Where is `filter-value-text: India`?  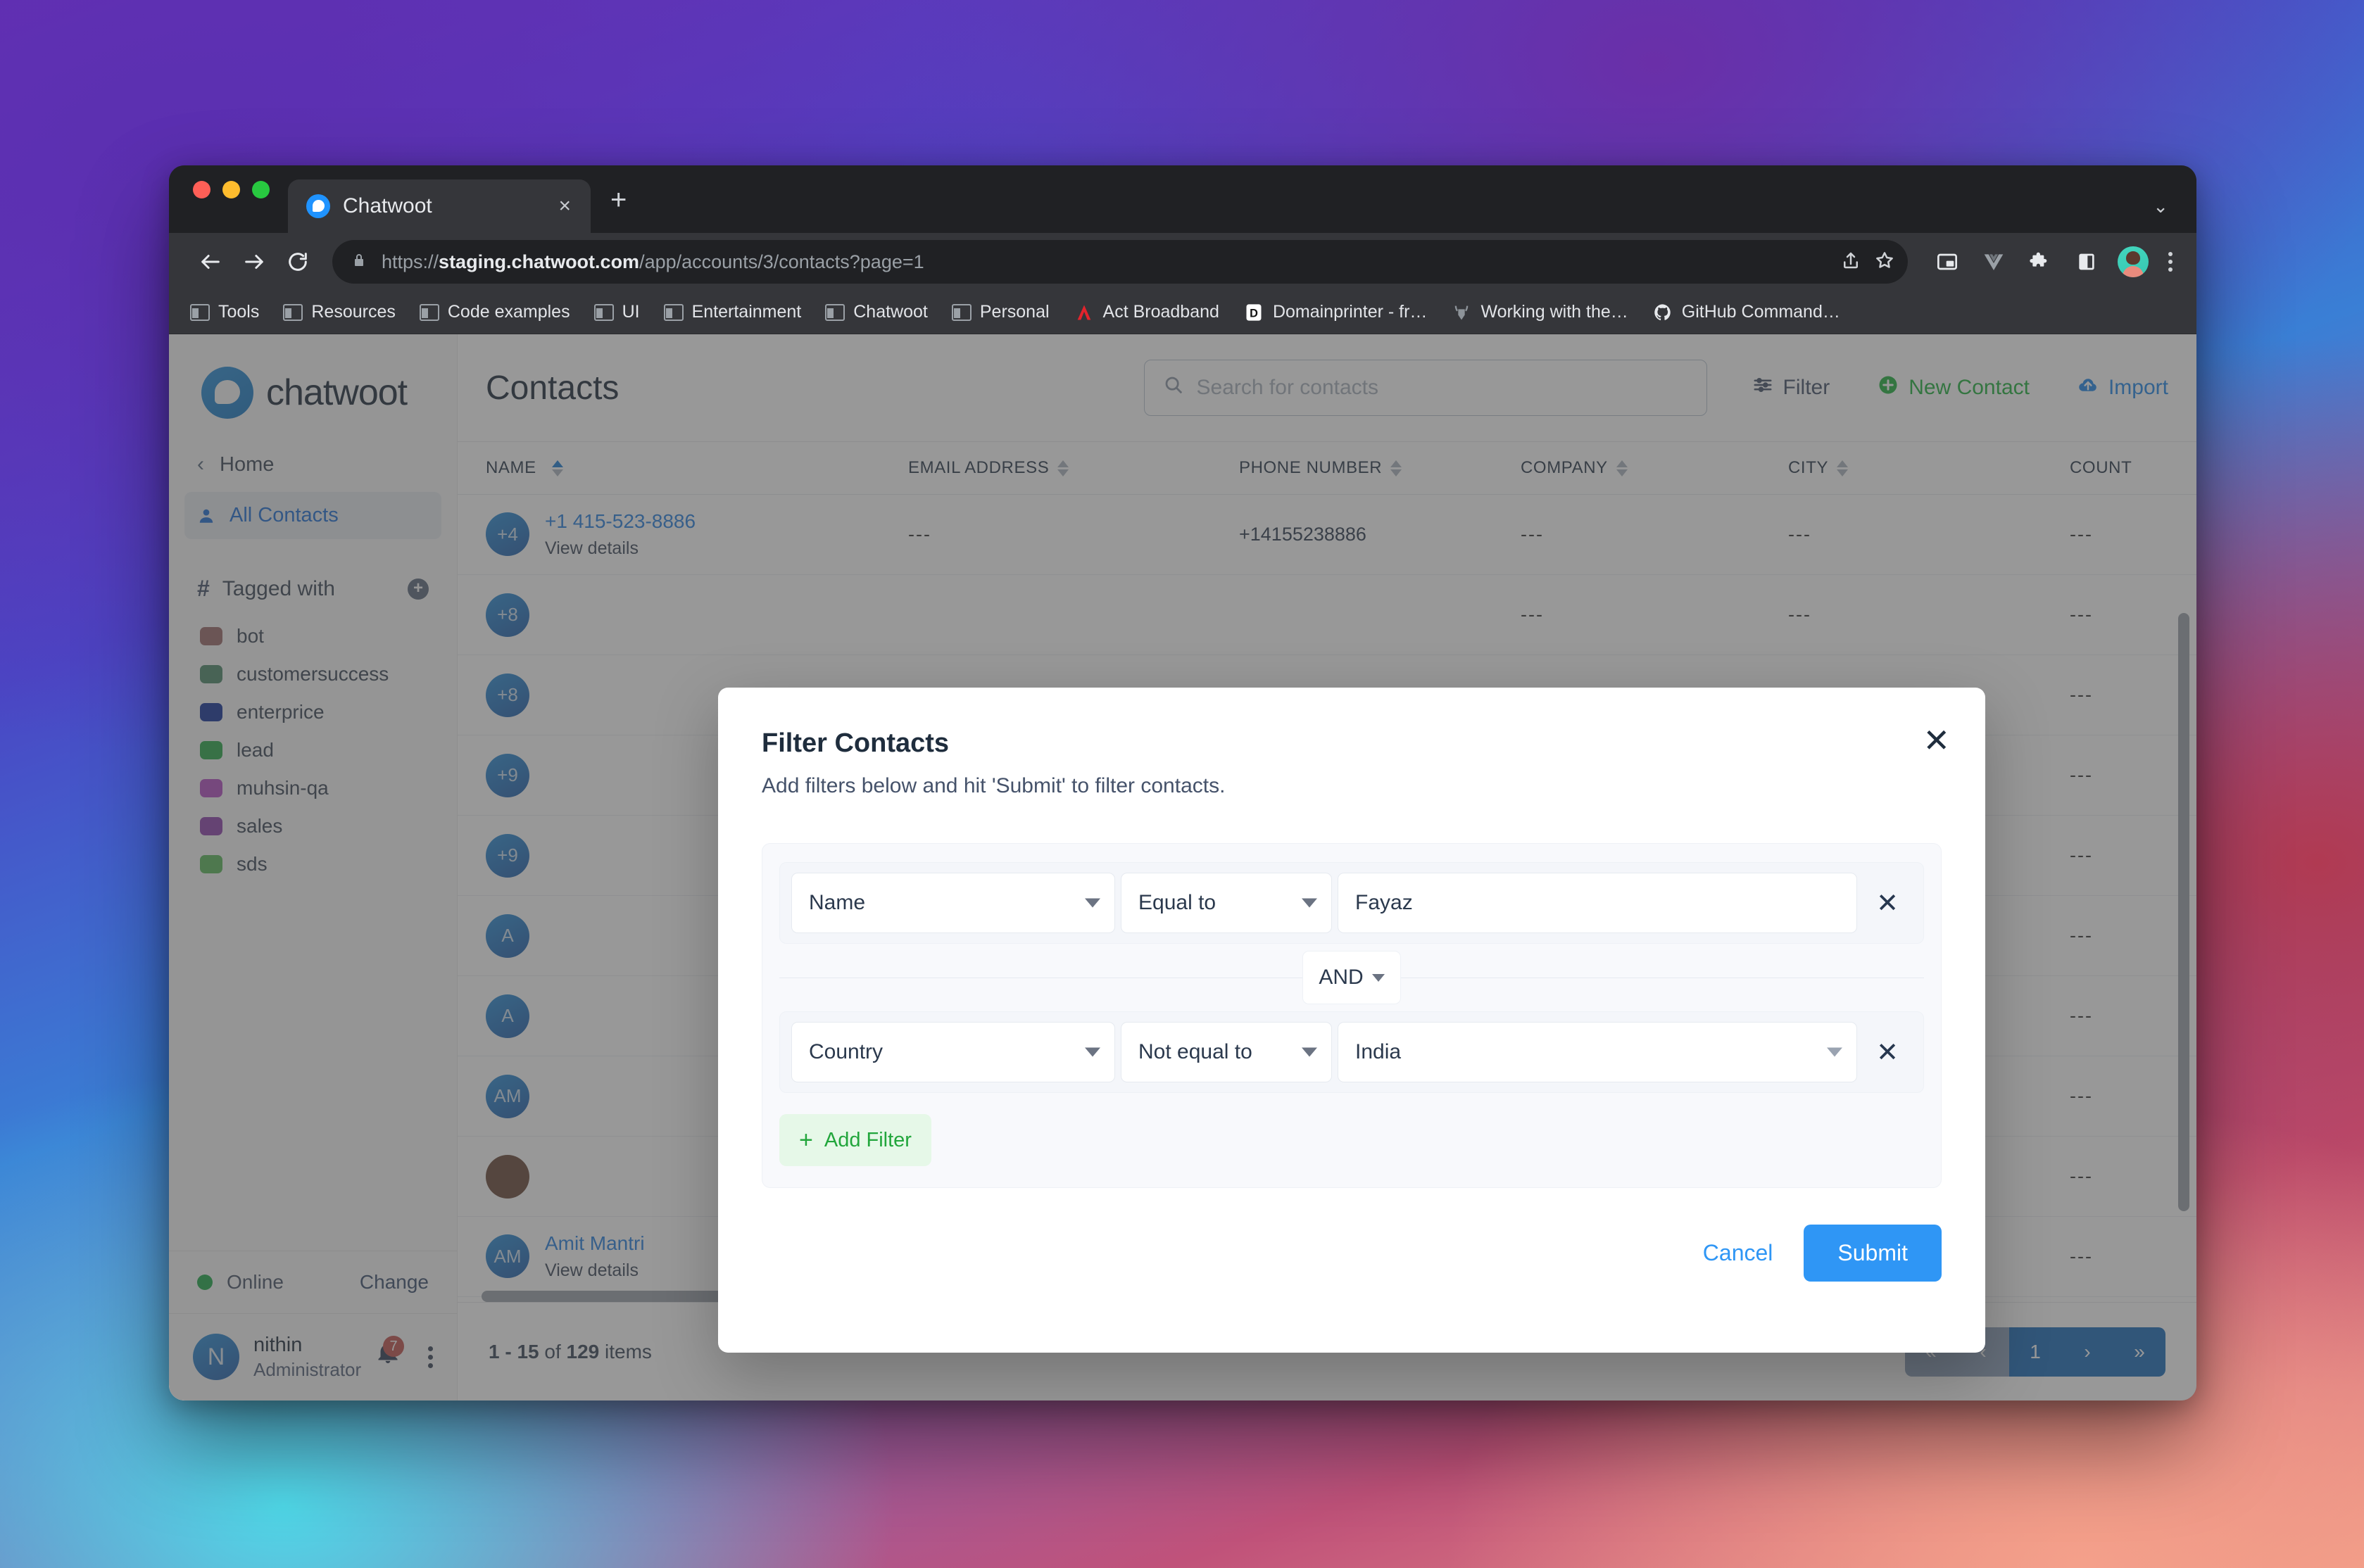
filter-value-text: India is located at coordinates (1378, 1051).